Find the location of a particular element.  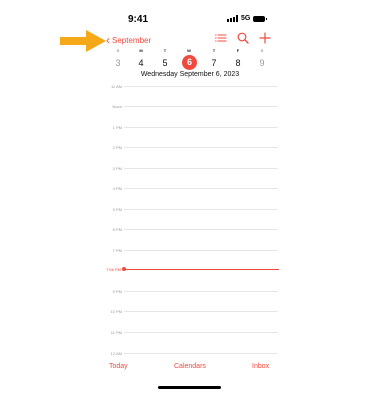

selected-date-label: Wednesday September 6, 2023 is located at coordinates (190, 74).